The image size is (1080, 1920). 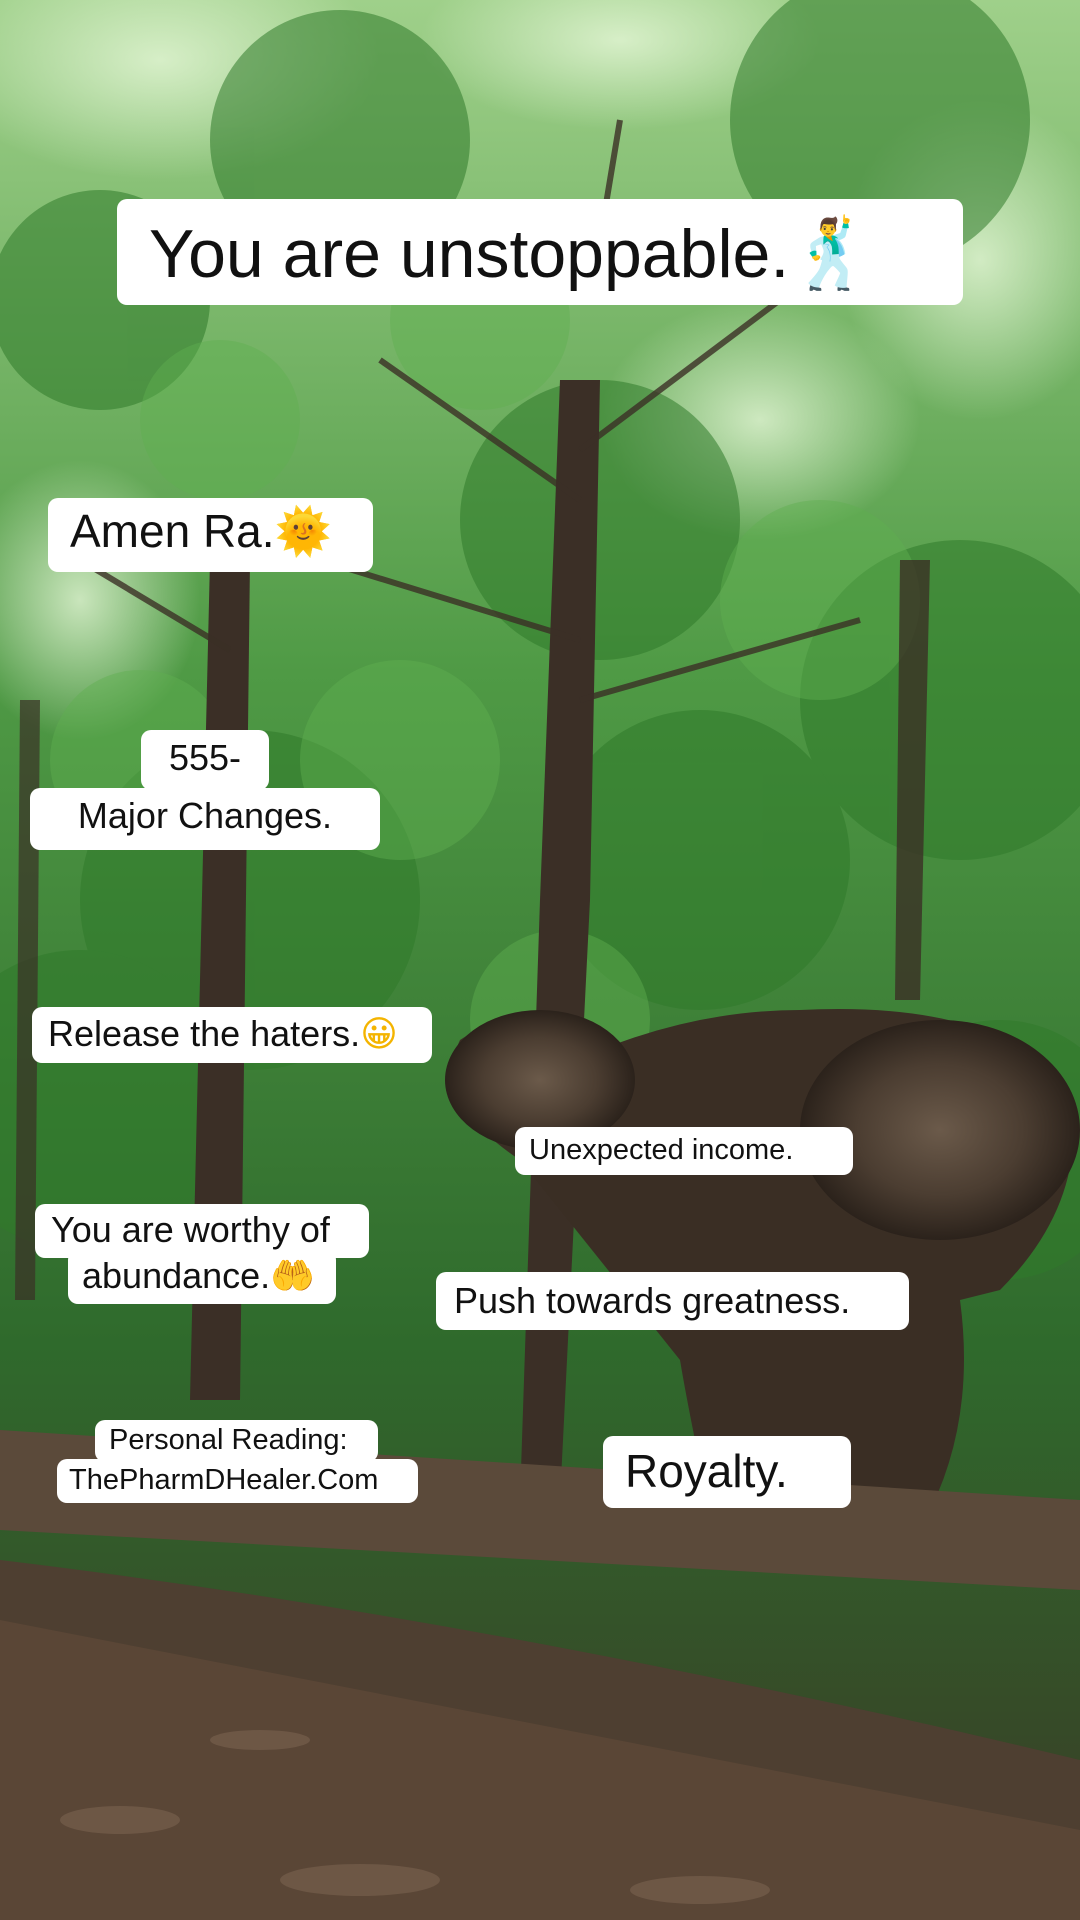 I want to click on worthy-line2-text: abundance., so click(x=176, y=1275).